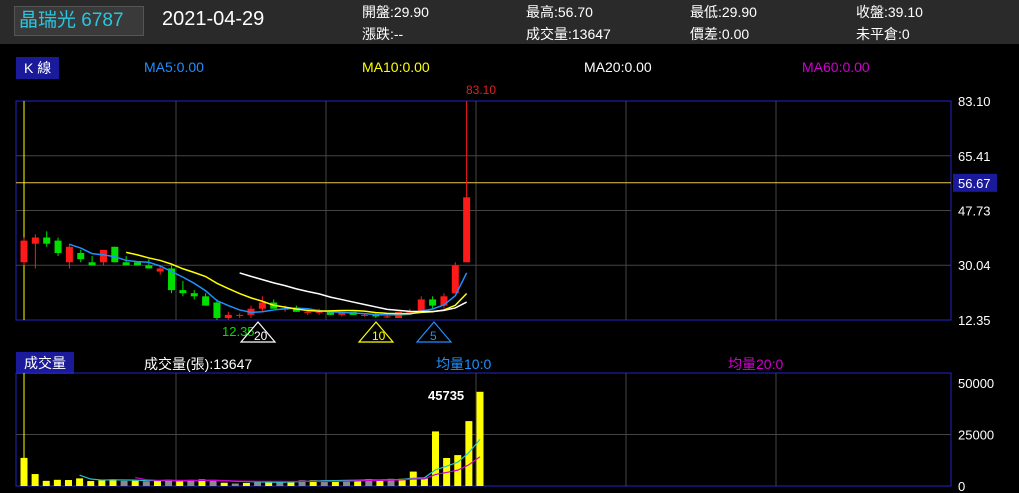  I want to click on volume-tick-label: 50000, so click(976, 383).